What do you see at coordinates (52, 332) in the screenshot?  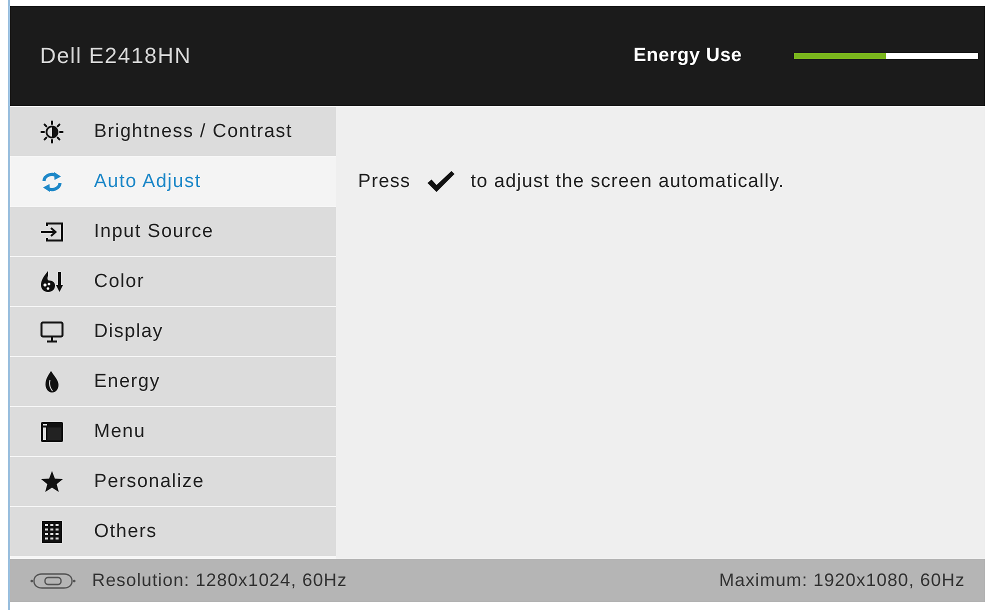 I see `monitor-icon` at bounding box center [52, 332].